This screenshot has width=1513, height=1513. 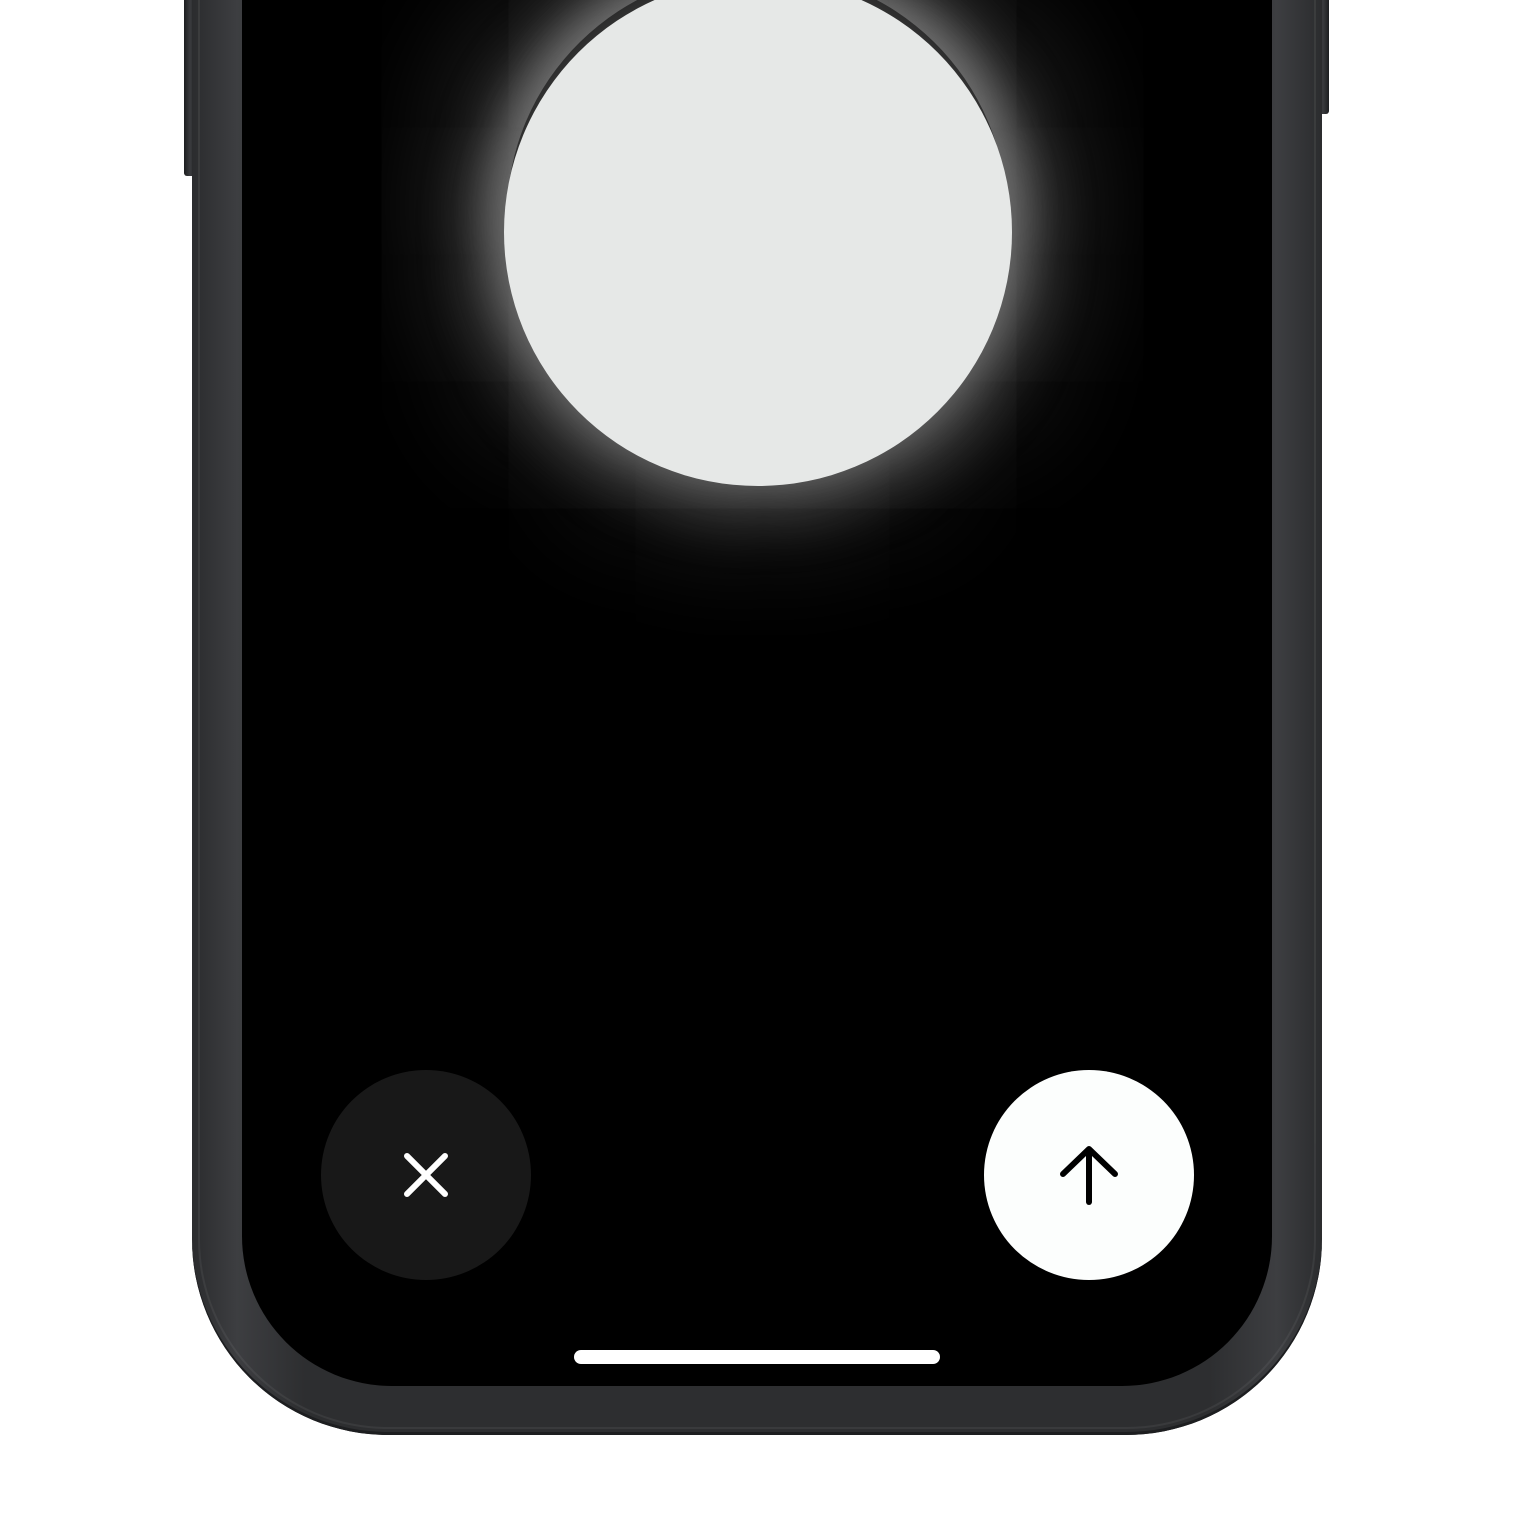 I want to click on send-button, so click(x=1089, y=1175).